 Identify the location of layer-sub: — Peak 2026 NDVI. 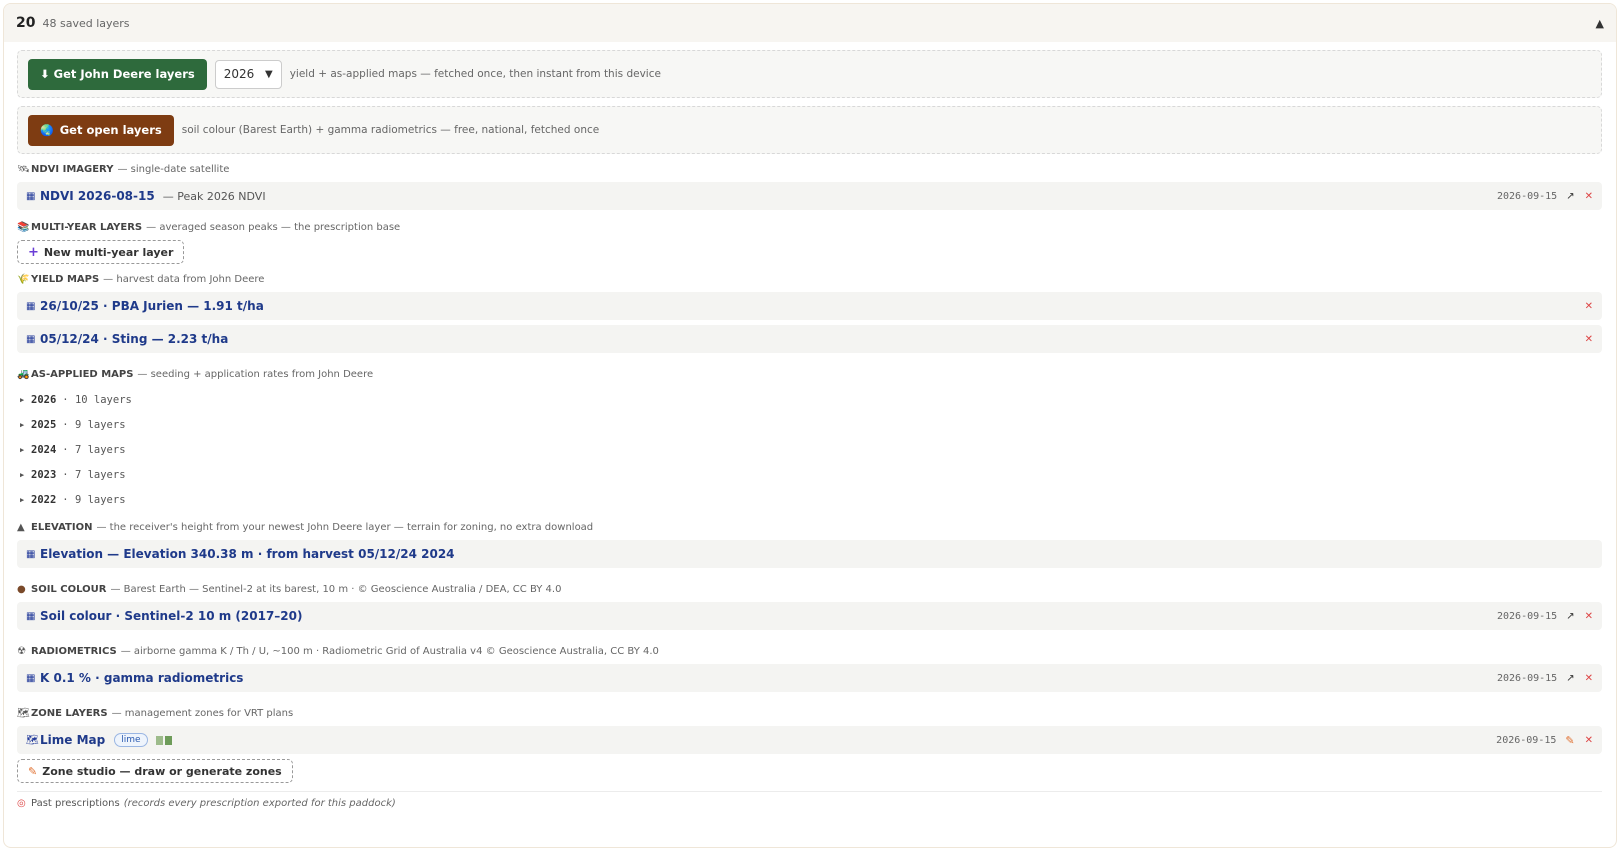
(214, 196).